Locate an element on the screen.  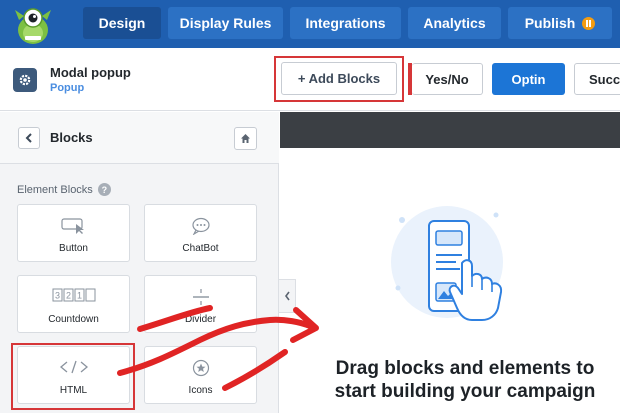
block-divider: Divider is located at coordinates (200, 304).